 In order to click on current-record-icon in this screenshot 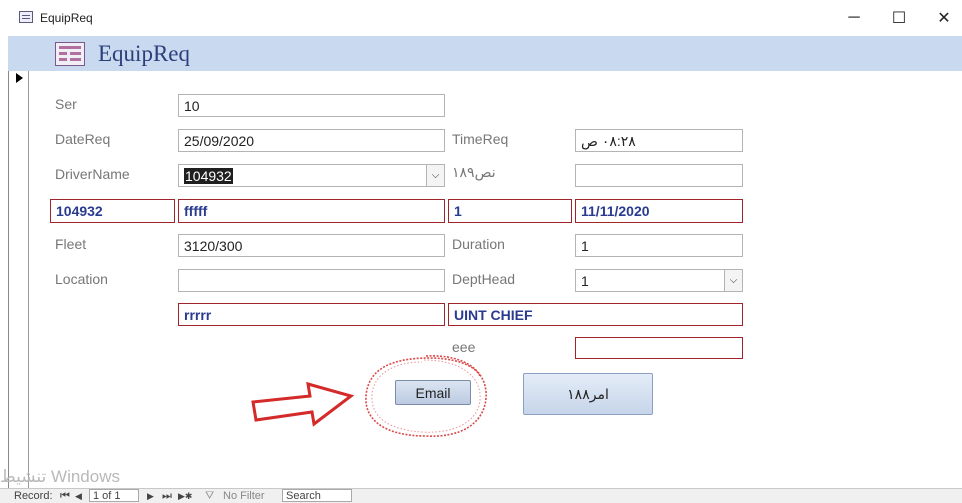, I will do `click(19, 78)`.